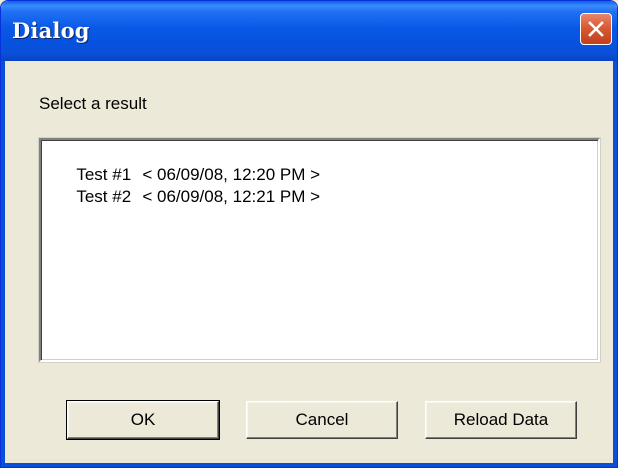  What do you see at coordinates (322, 420) in the screenshot?
I see `cancel-button: Cancel` at bounding box center [322, 420].